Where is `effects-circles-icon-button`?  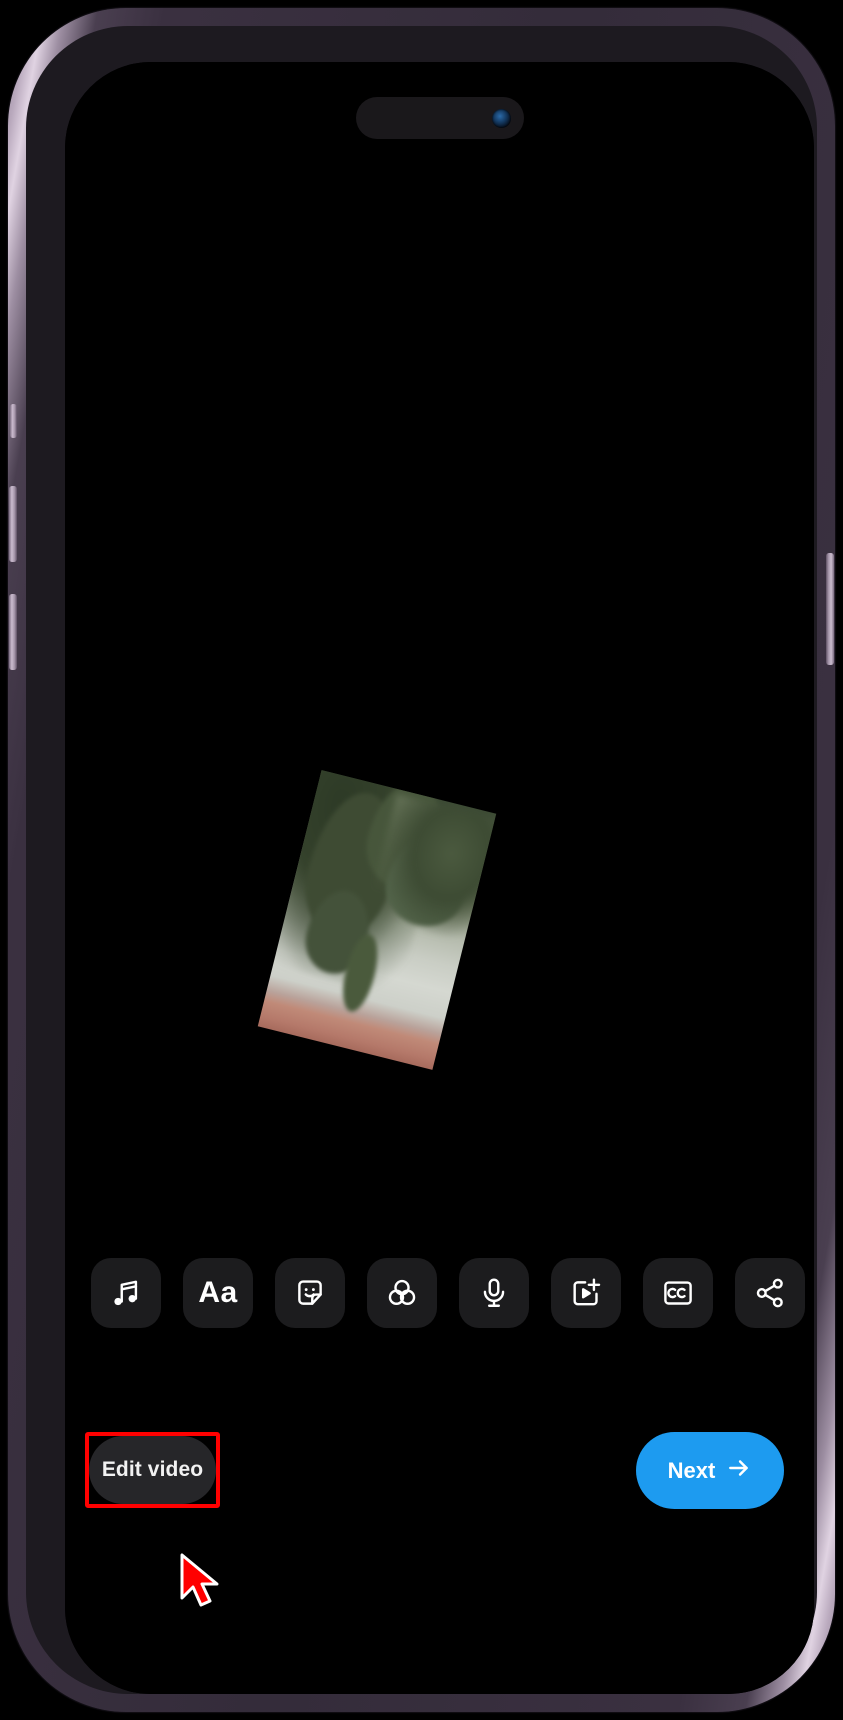
effects-circles-icon-button is located at coordinates (402, 1293).